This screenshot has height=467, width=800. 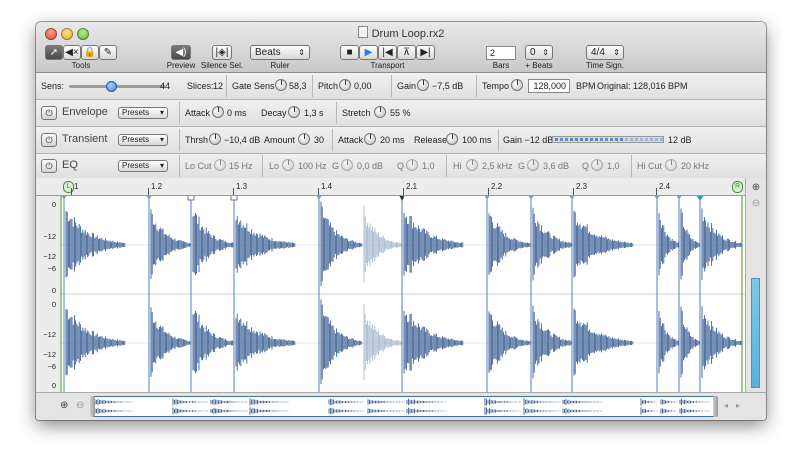 I want to click on zoom-in-icon: ⊕, so click(x=756, y=188).